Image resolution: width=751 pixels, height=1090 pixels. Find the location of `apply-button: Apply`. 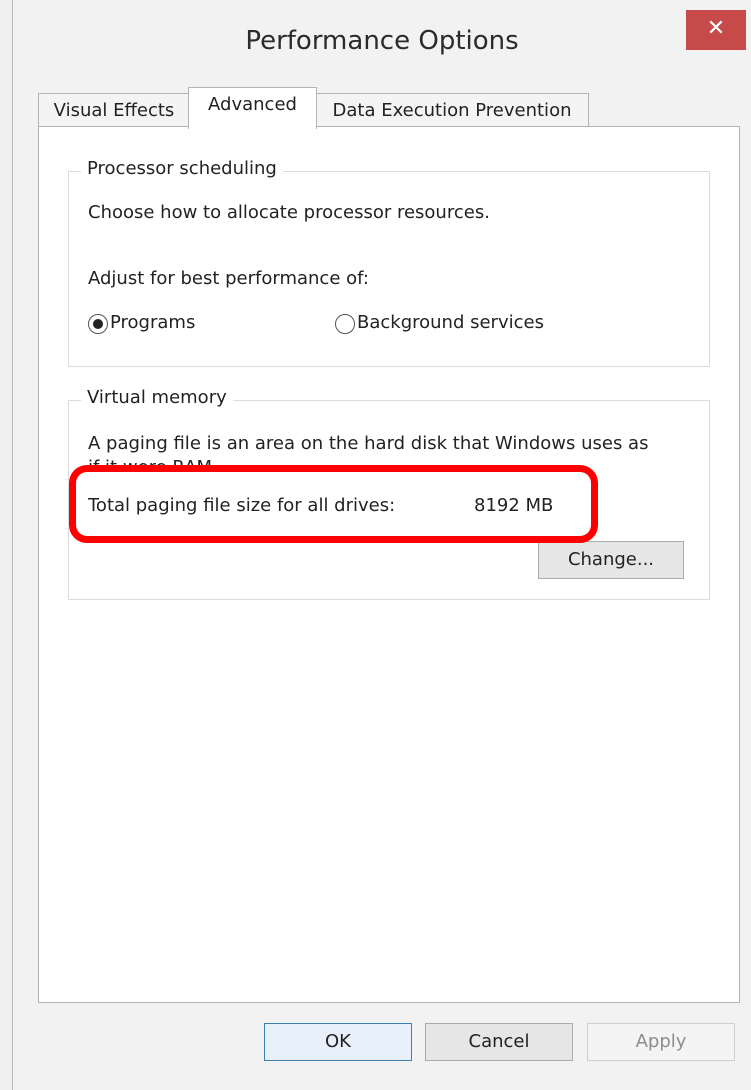

apply-button: Apply is located at coordinates (661, 1042).